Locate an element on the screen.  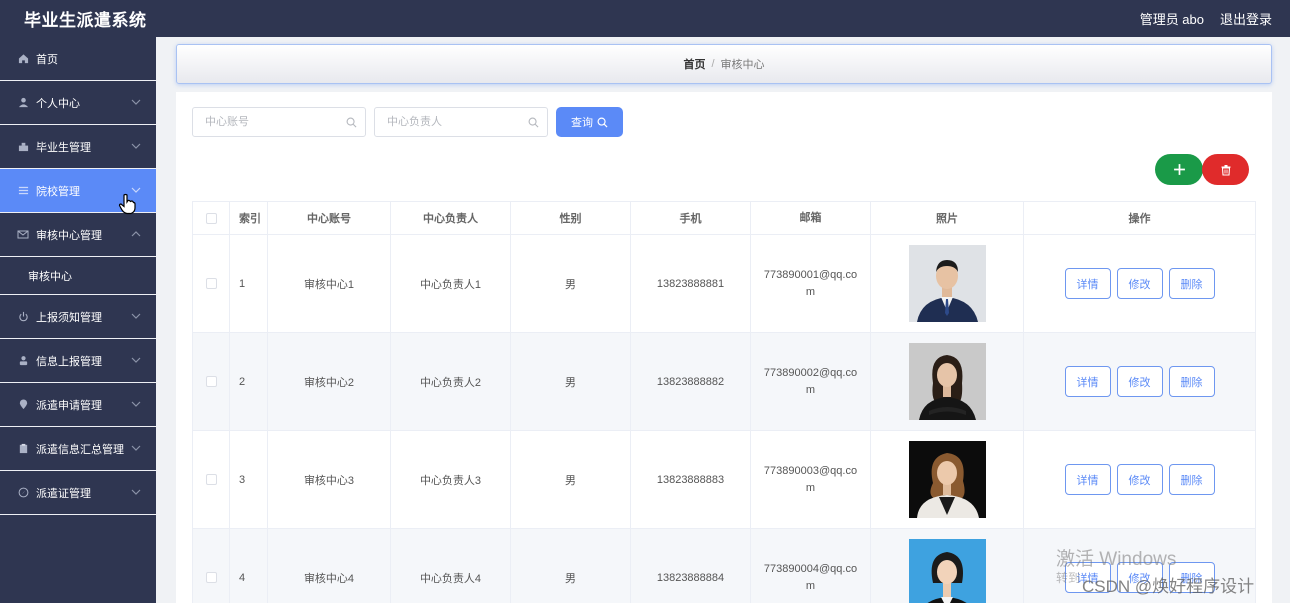
cell-account: 审核中心3 is located at coordinates (329, 479).